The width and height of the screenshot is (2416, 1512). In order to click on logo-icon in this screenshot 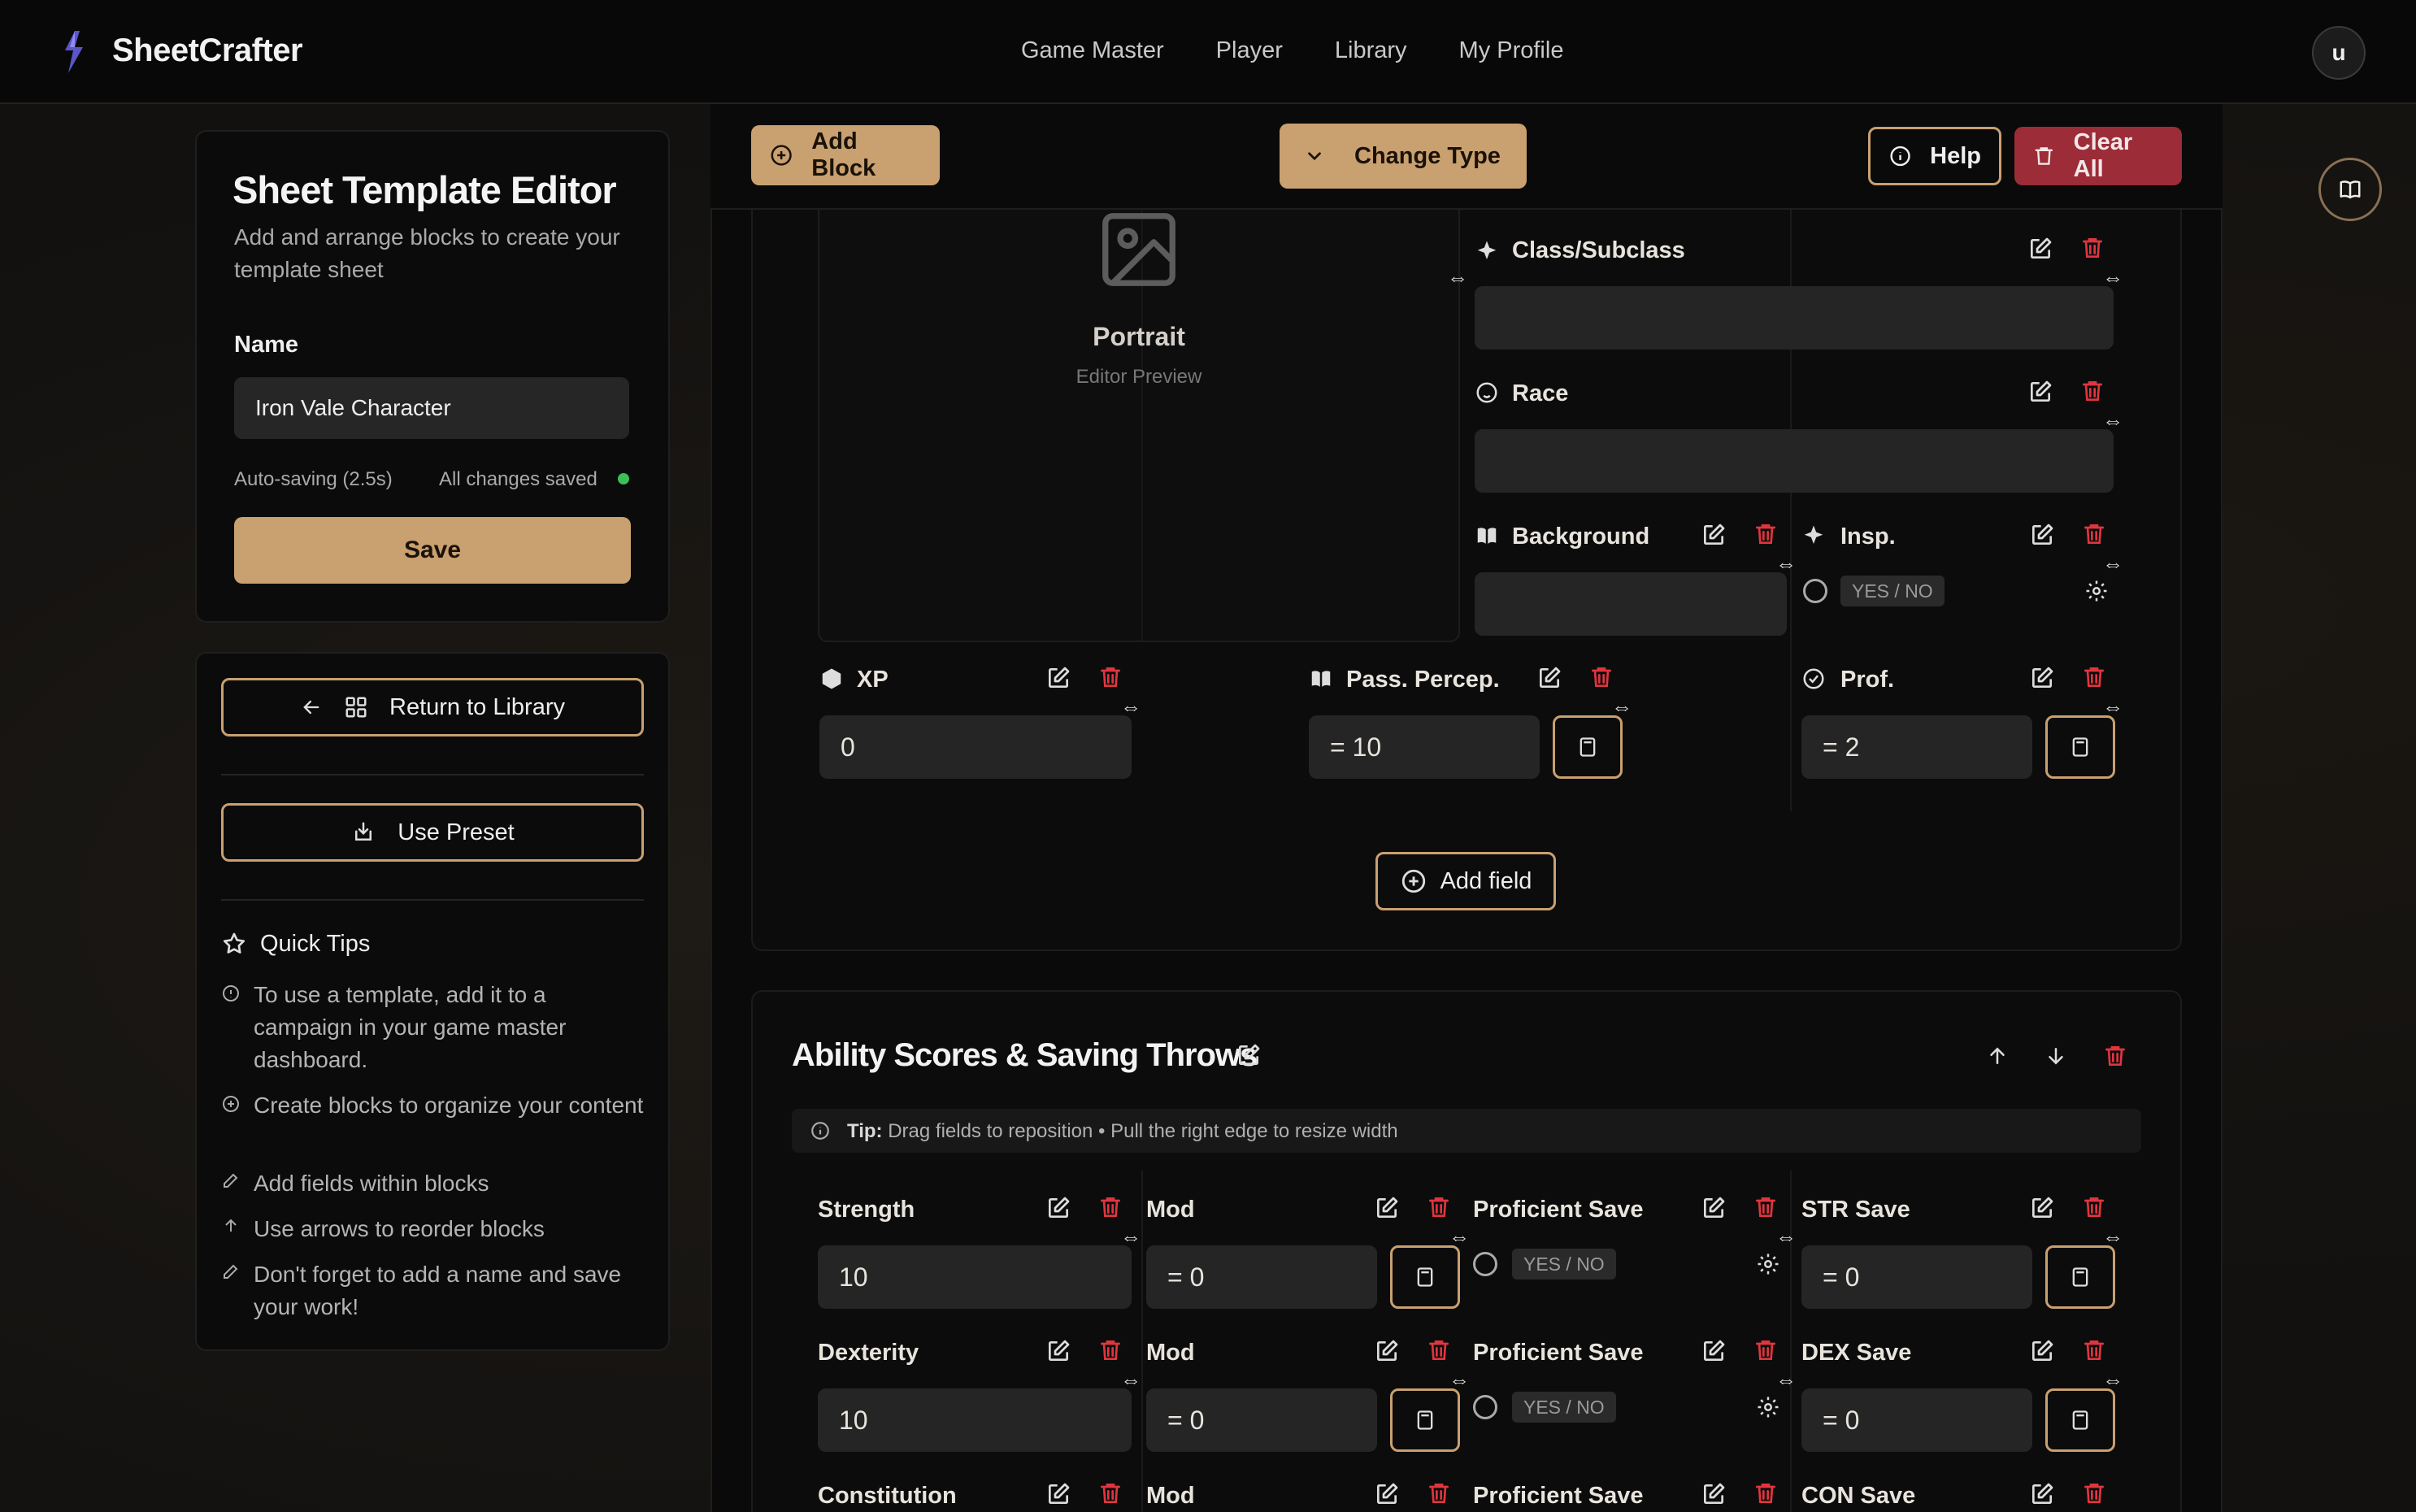, I will do `click(74, 52)`.